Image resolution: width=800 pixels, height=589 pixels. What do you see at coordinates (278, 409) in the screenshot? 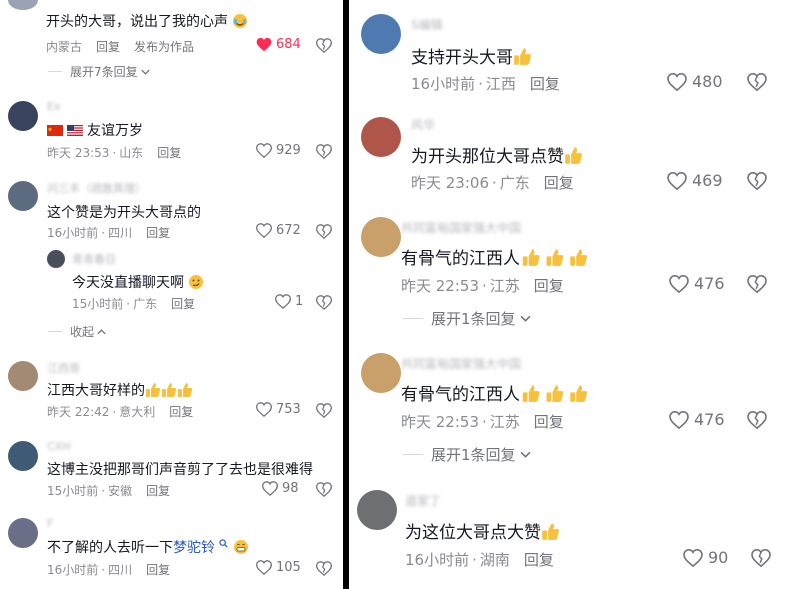
I see `like-button: 753` at bounding box center [278, 409].